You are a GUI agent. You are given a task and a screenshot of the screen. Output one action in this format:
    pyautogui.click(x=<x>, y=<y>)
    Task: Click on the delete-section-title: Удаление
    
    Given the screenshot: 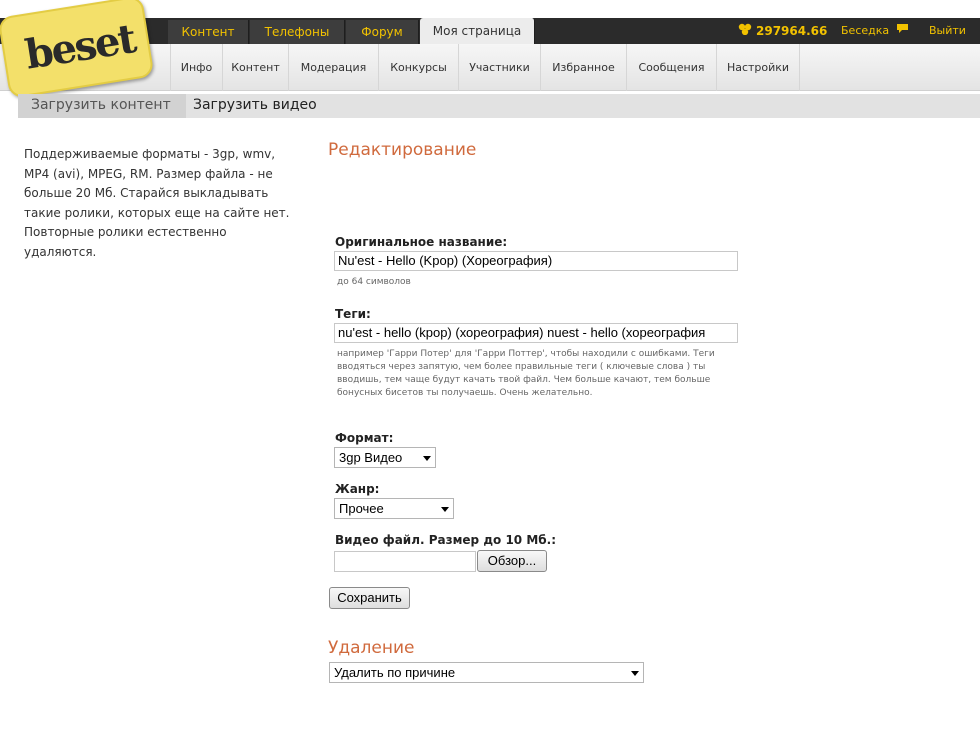 What is the action you would take?
    pyautogui.click(x=371, y=648)
    